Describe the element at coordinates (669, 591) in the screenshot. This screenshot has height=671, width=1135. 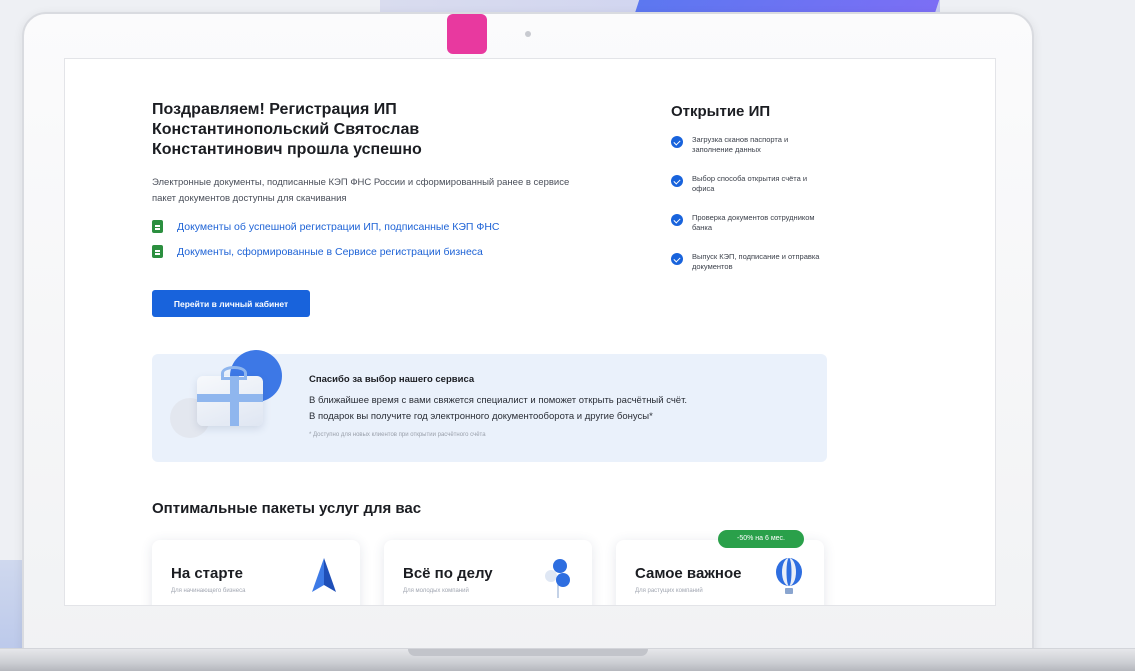
I see `plan-subtitle: Для растущих компаний` at that location.